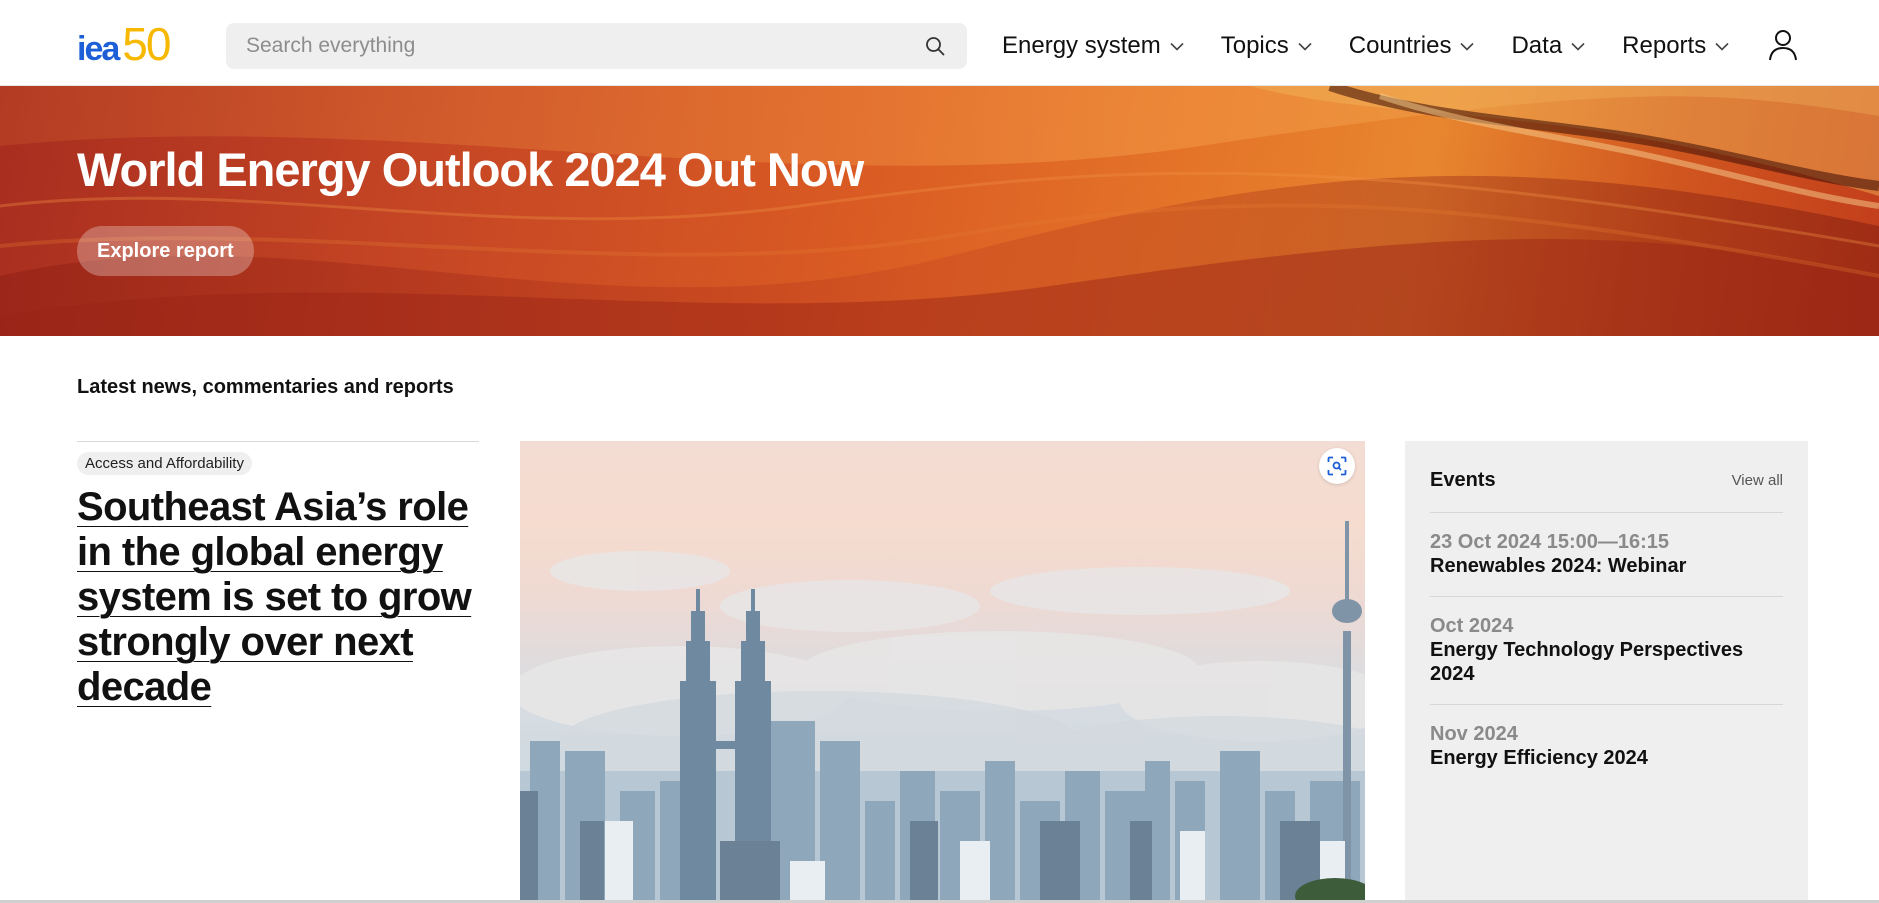  Describe the element at coordinates (1254, 45) in the screenshot. I see `nav-label: Topics` at that location.